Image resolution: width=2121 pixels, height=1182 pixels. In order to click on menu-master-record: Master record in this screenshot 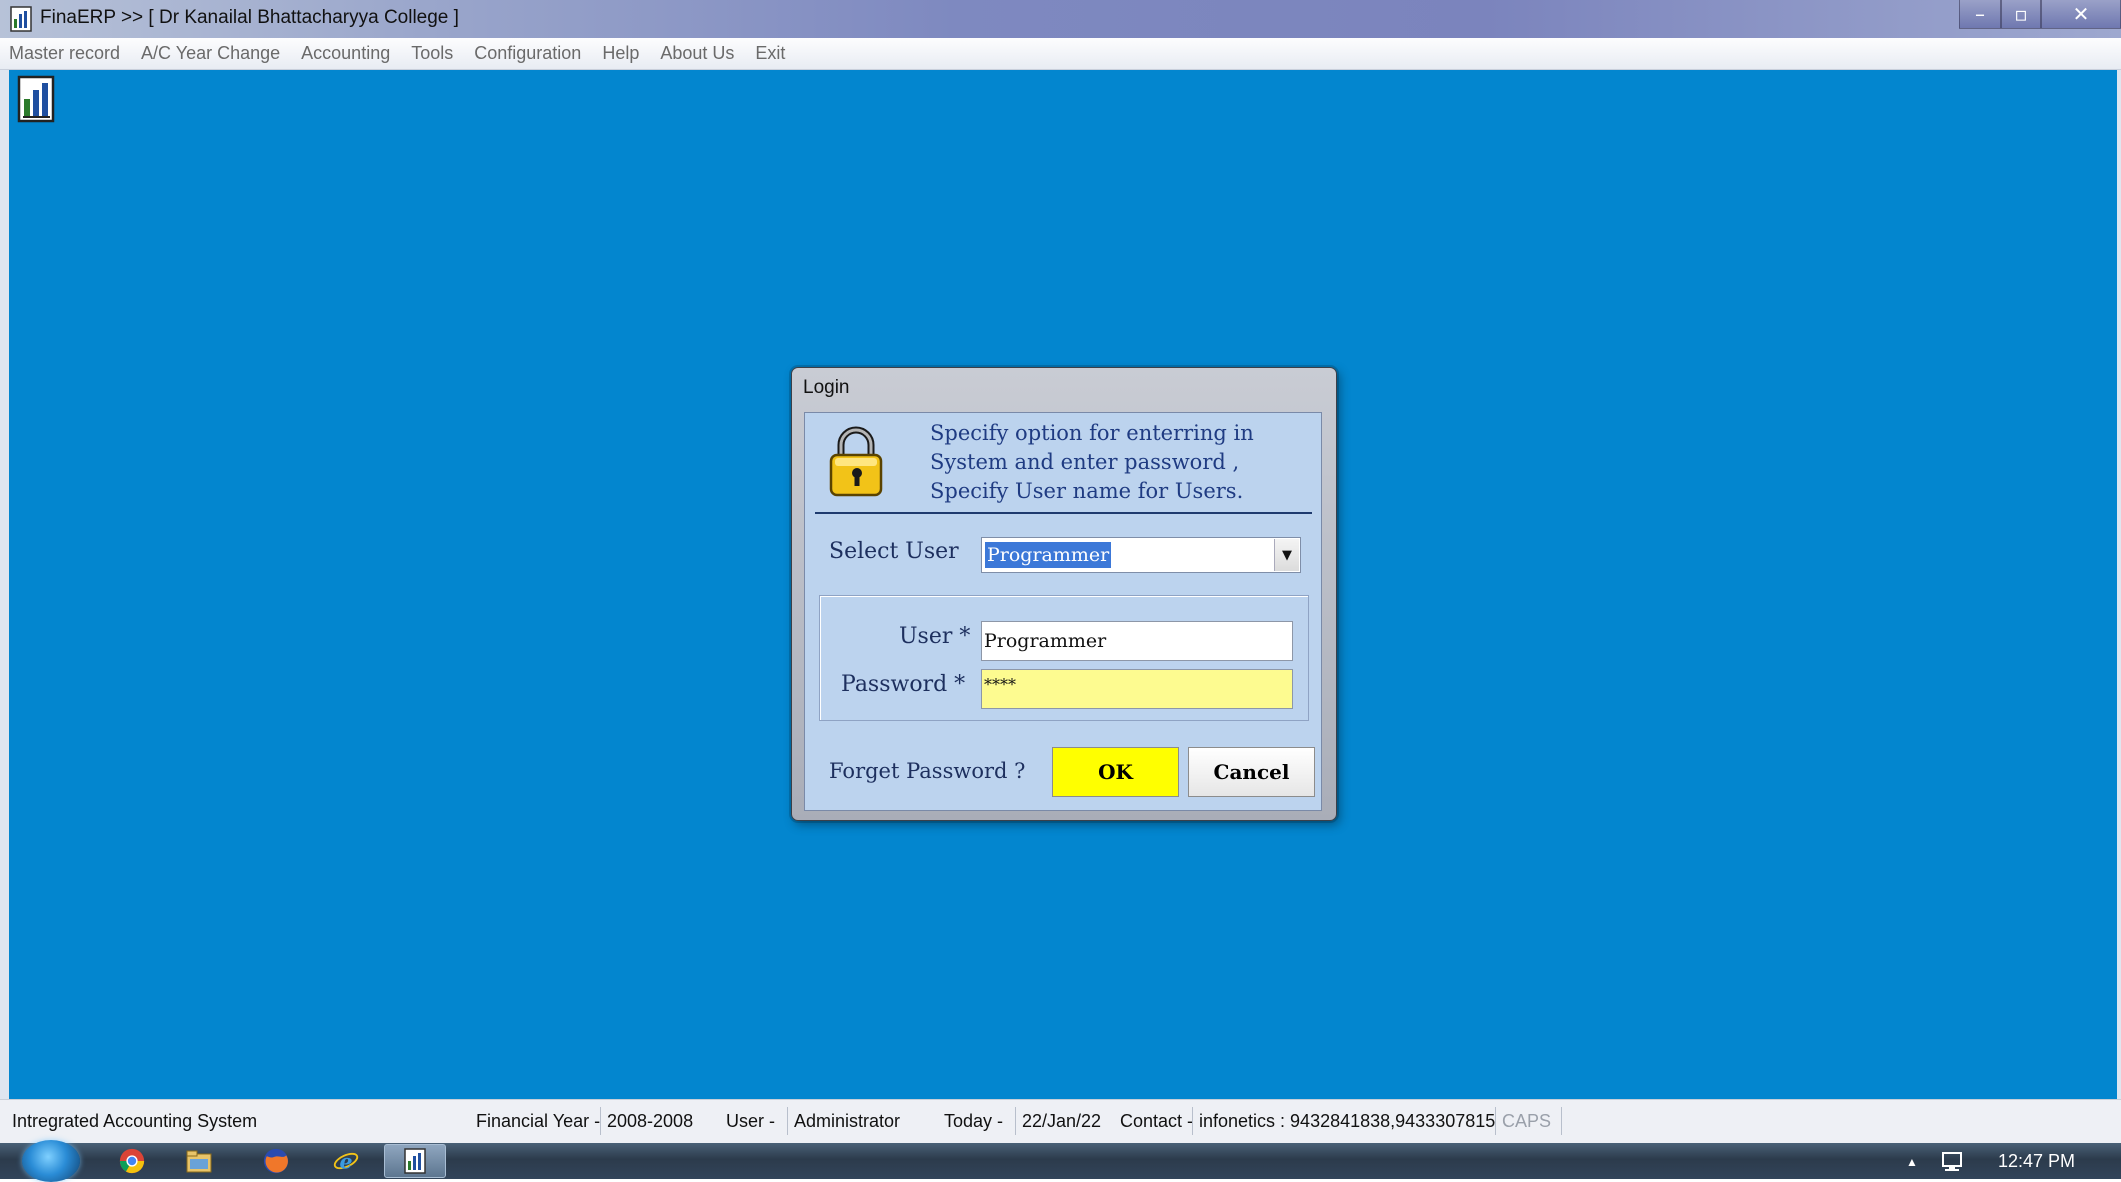, I will do `click(64, 53)`.